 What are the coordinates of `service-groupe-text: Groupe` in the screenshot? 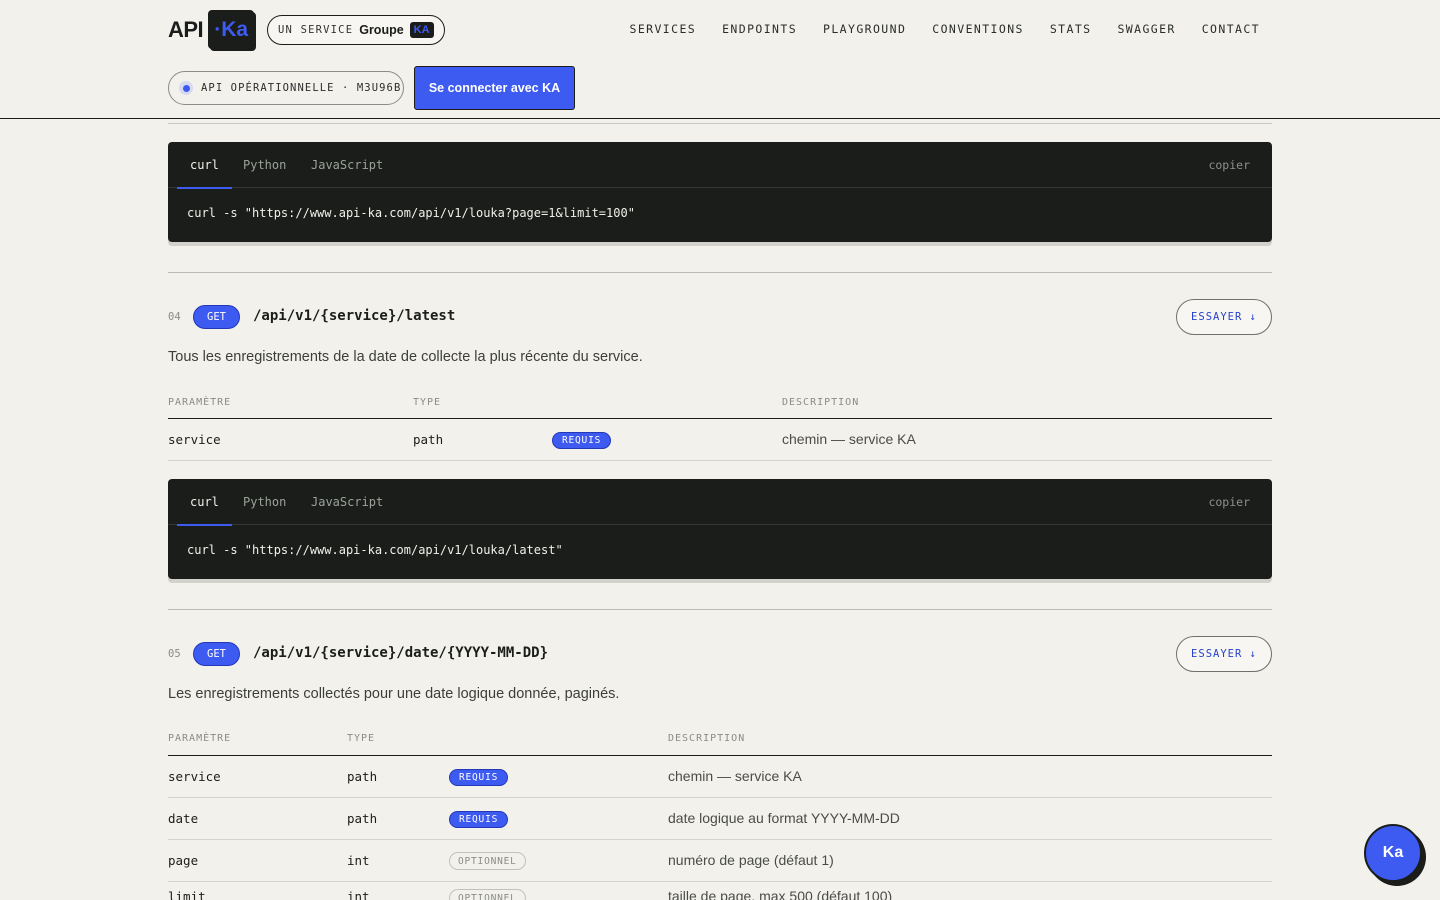 It's located at (381, 30).